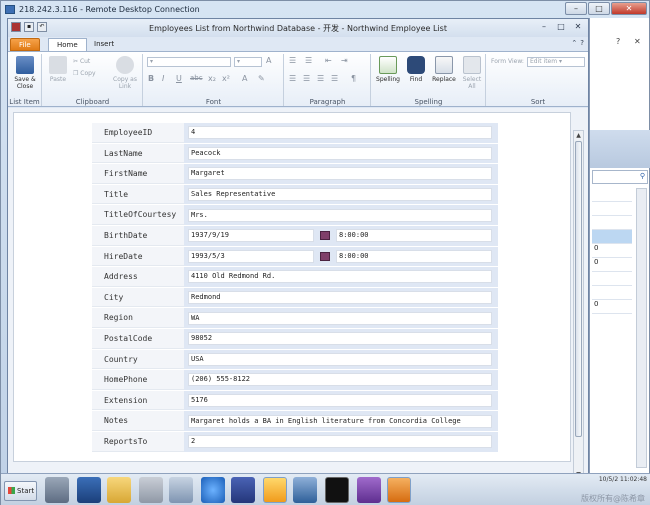 The image size is (650, 505). Describe the element at coordinates (213, 490) in the screenshot. I see `ie-icon` at that location.